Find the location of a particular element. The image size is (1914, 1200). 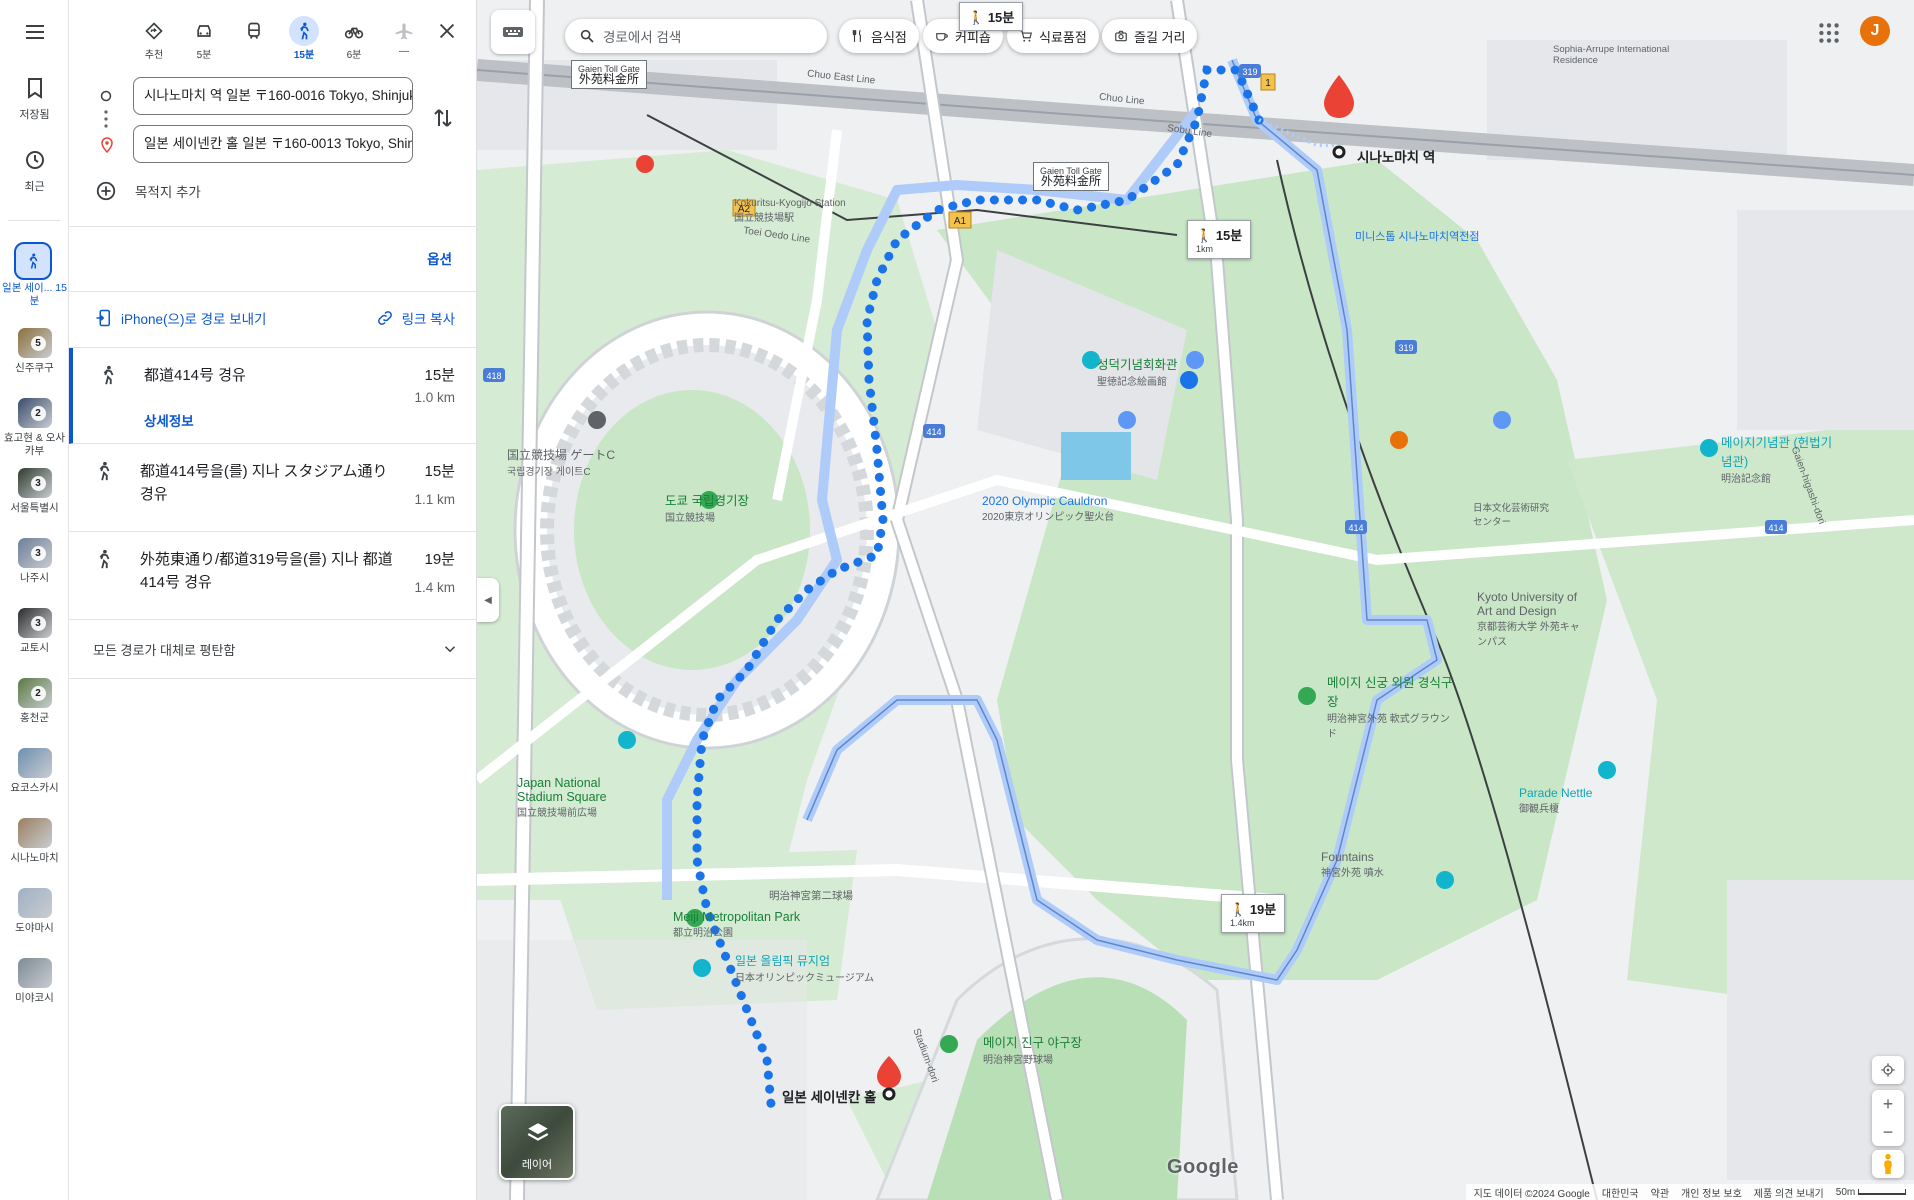

olympic-label: 2020 Olympic Cauldron 2020東京オリンピック聖火台 is located at coordinates (1048, 508).